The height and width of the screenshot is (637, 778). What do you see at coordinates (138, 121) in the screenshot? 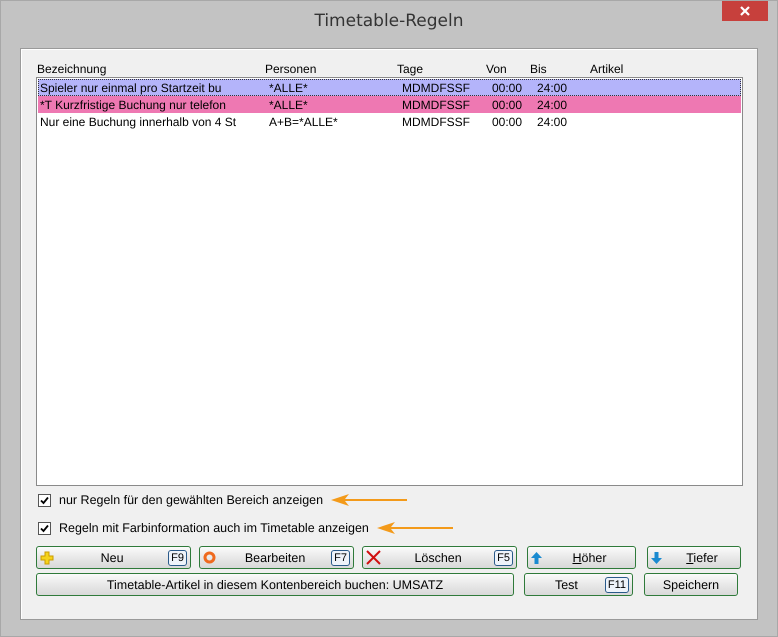
I see `table-cell-text: Nur eine Buchung innerhalb von 4 St` at bounding box center [138, 121].